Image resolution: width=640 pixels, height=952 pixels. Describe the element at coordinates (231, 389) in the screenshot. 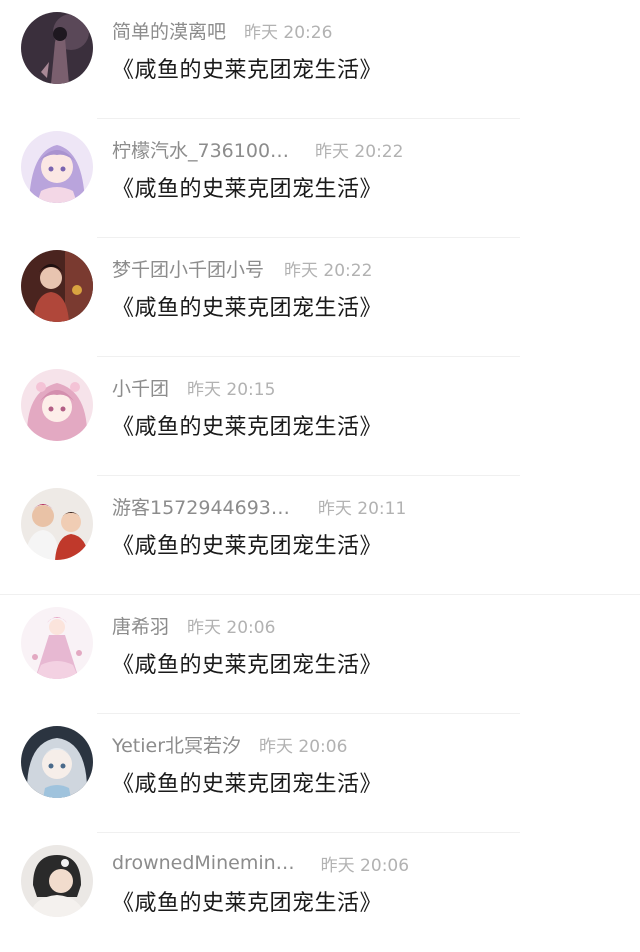

I see `message-time: 昨天 20:15` at that location.